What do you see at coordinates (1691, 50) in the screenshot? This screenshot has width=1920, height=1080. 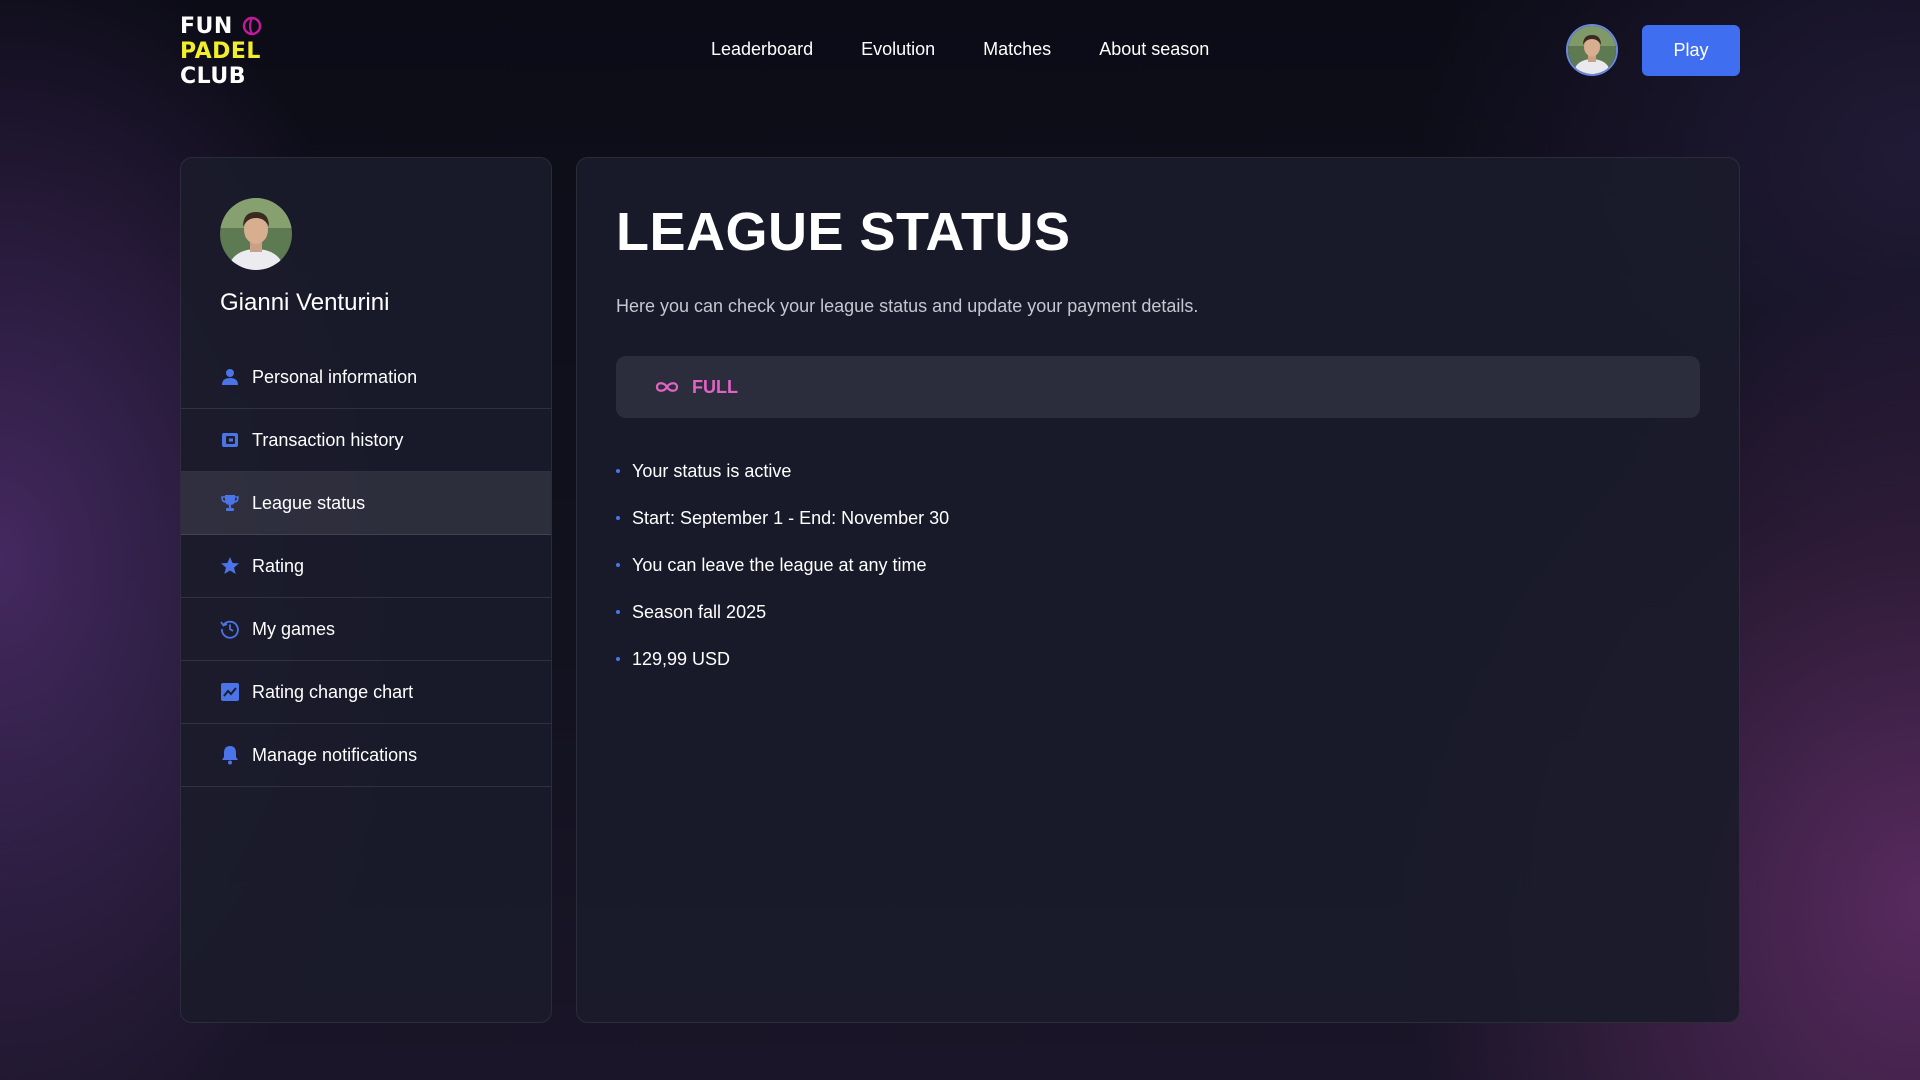 I see `play-button: Play` at bounding box center [1691, 50].